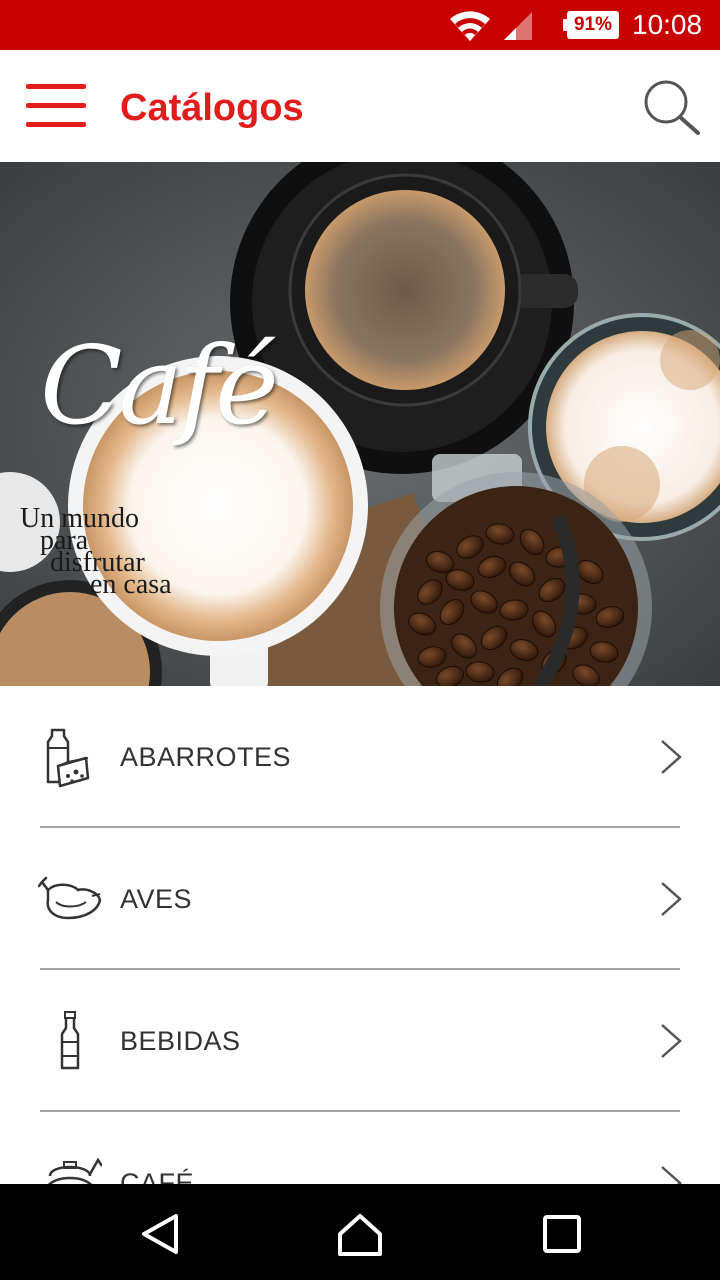 The height and width of the screenshot is (1280, 720). What do you see at coordinates (470, 26) in the screenshot?
I see `wifi-icon` at bounding box center [470, 26].